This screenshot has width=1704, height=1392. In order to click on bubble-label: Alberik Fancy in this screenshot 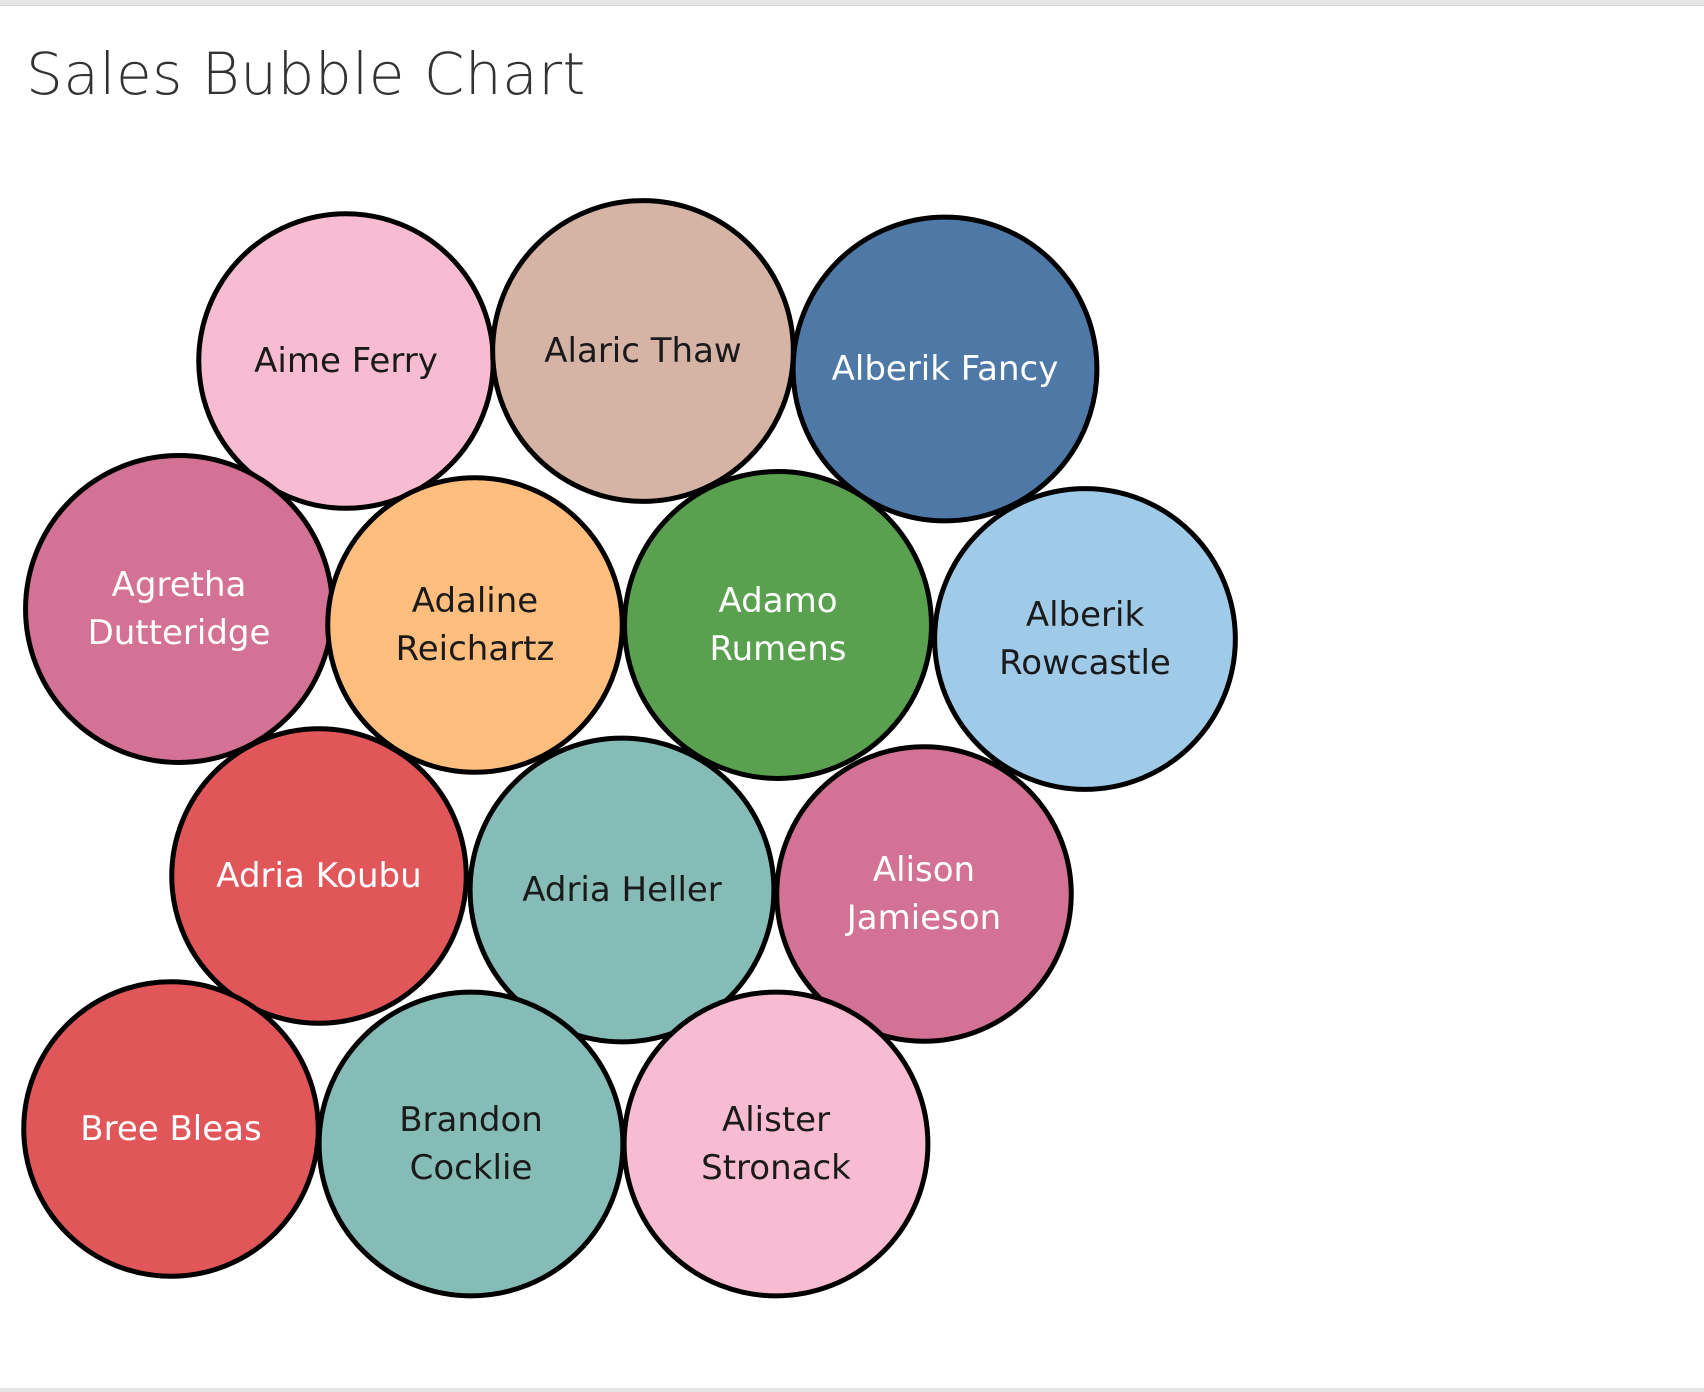, I will do `click(945, 369)`.